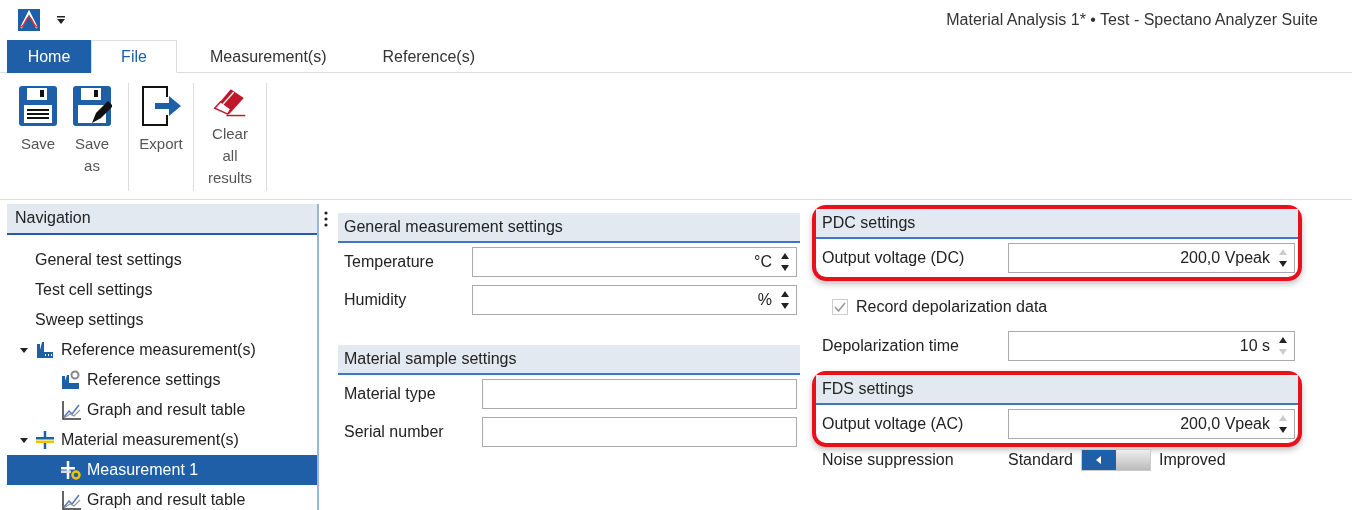 This screenshot has width=1352, height=510. I want to click on section-header: FDS settings, so click(1057, 390).